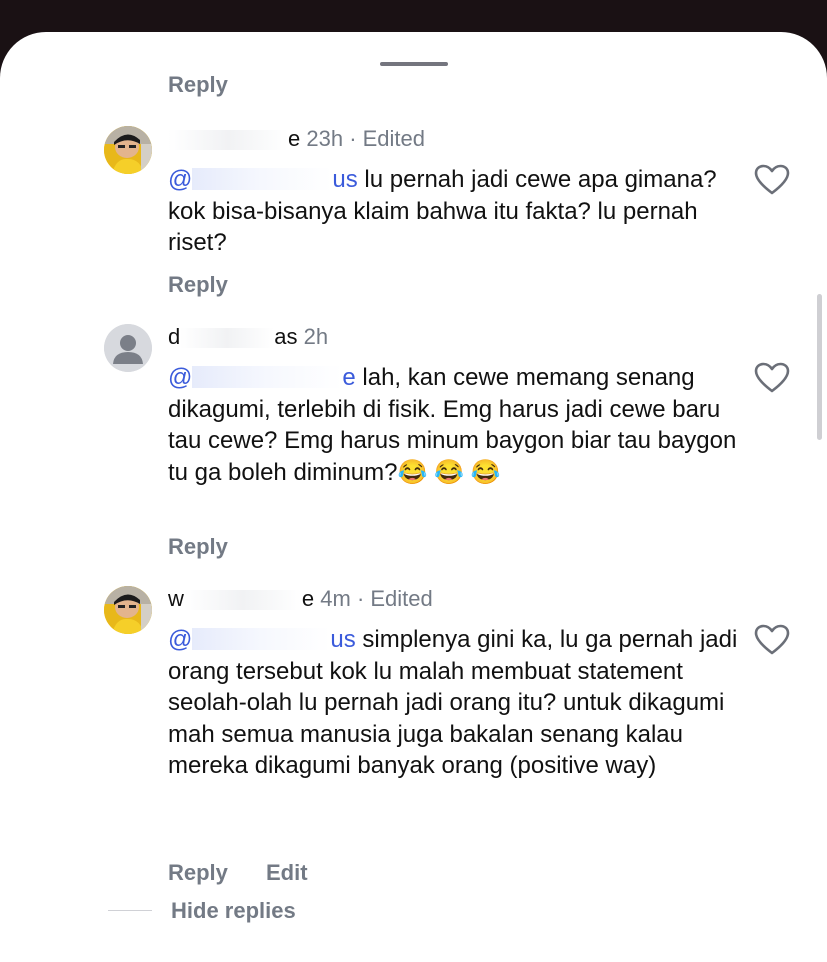 The image size is (827, 962). Describe the element at coordinates (449, 472) in the screenshot. I see `laughing-emoji: 😂 😂 😂` at that location.